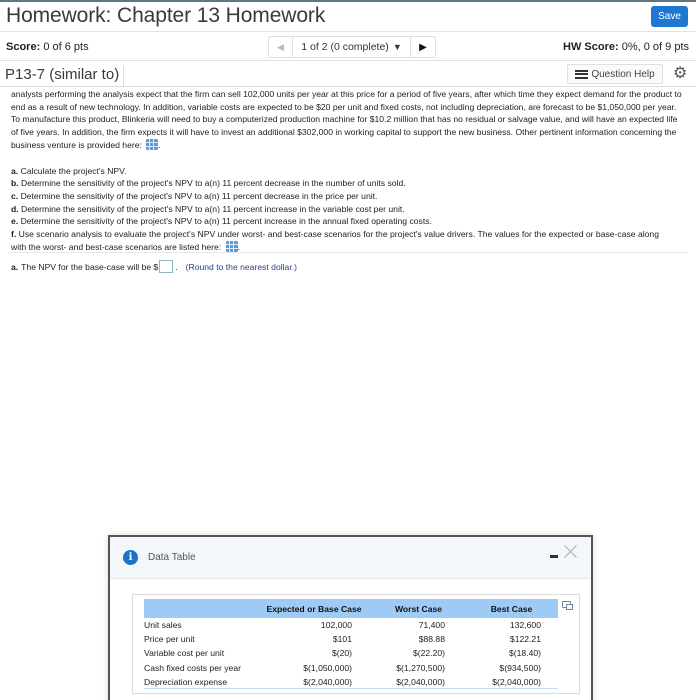  Describe the element at coordinates (172, 557) in the screenshot. I see `dialog-title: Data Table` at that location.